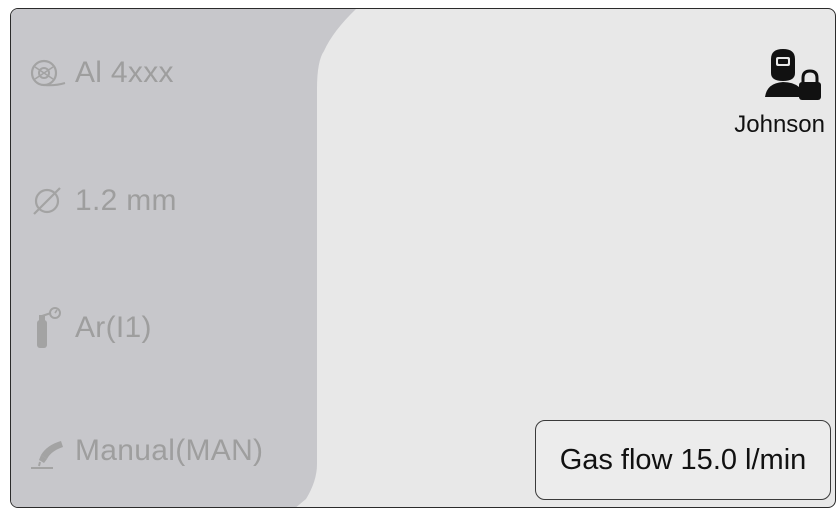 The width and height of the screenshot is (838, 510). I want to click on user-login: Johnson, so click(779, 92).